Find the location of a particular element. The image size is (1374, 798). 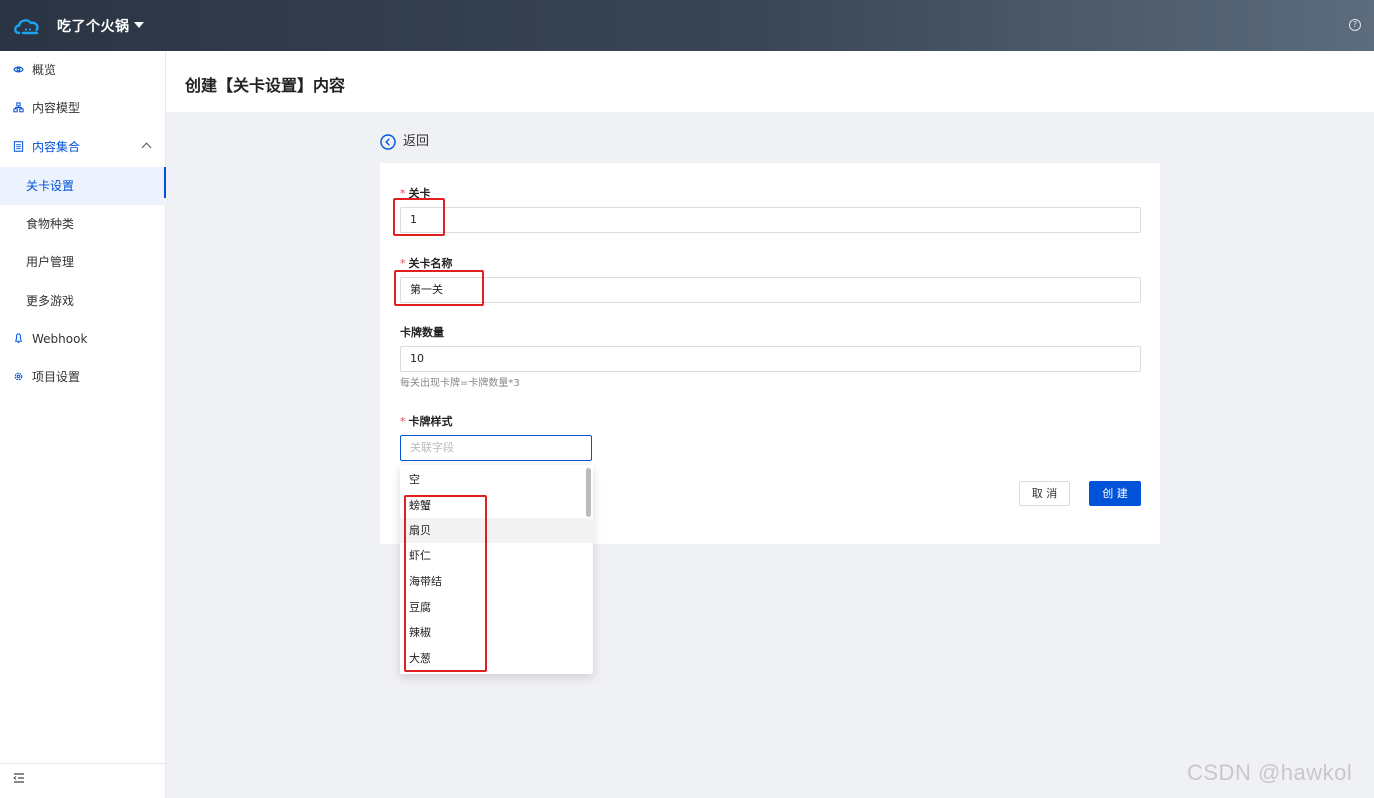

sidebar-item-user-management: 用户管理 is located at coordinates (83, 262).